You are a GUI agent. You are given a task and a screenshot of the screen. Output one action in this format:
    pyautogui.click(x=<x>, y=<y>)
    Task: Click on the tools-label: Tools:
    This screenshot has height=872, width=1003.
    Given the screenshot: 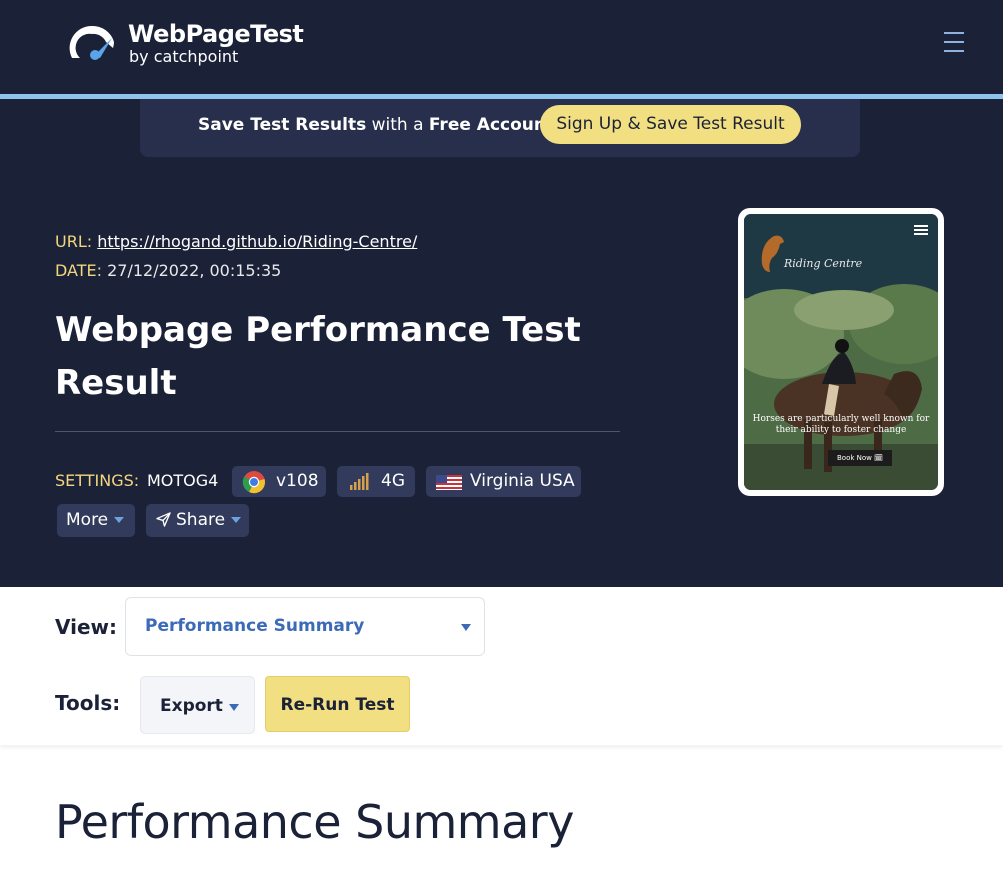 What is the action you would take?
    pyautogui.click(x=88, y=703)
    